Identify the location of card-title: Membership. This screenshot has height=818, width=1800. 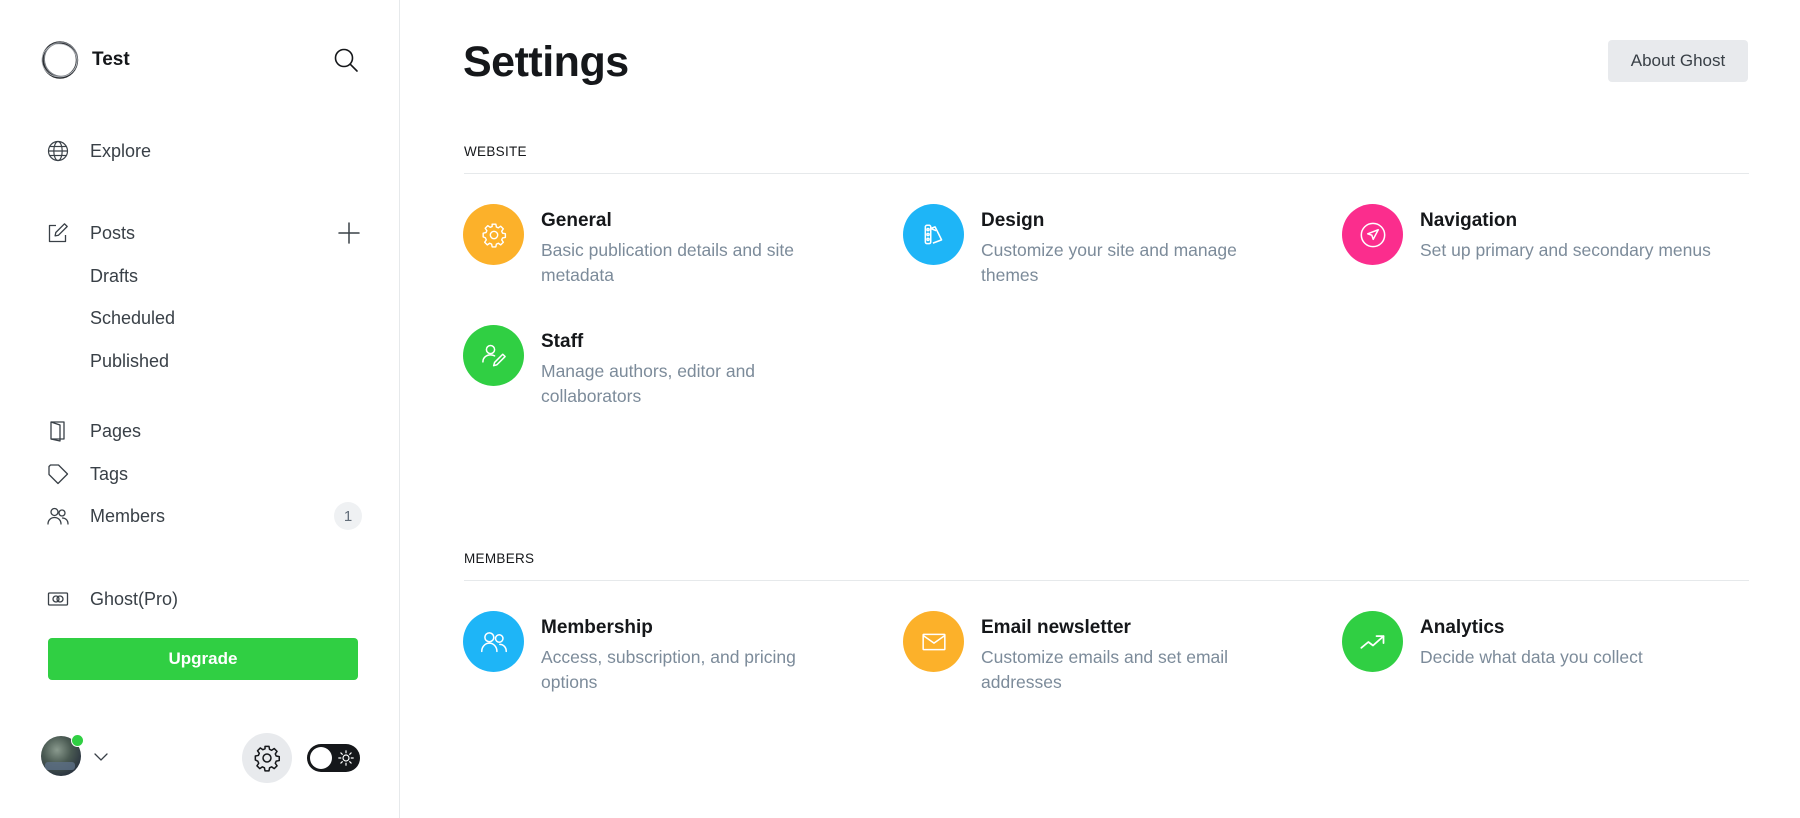
(597, 627).